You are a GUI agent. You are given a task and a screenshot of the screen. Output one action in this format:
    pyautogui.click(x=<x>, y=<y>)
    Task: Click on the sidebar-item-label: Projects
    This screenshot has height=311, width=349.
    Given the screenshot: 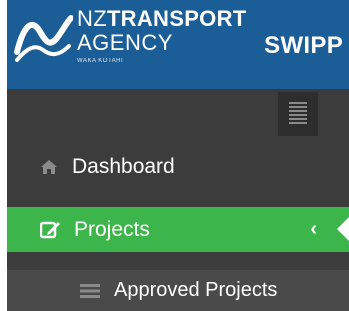 What is the action you would take?
    pyautogui.click(x=112, y=229)
    